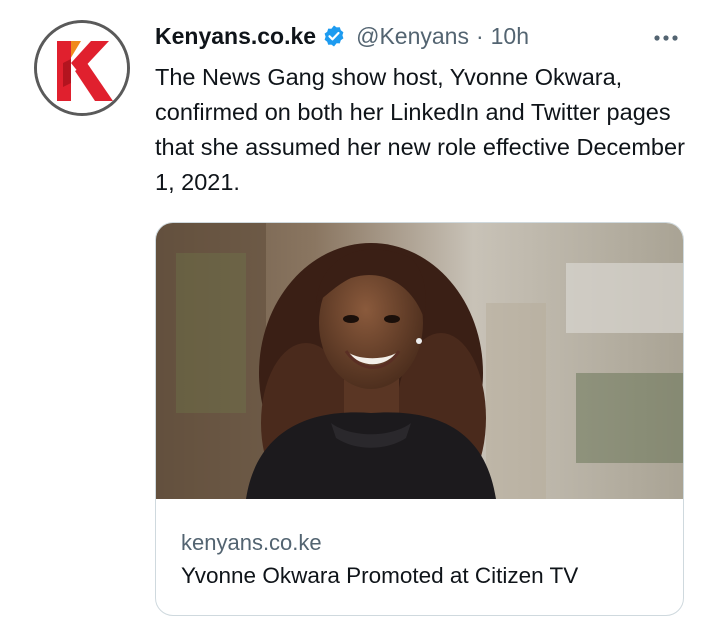 The image size is (720, 639). I want to click on kenyans-logo-icon, so click(82, 68).